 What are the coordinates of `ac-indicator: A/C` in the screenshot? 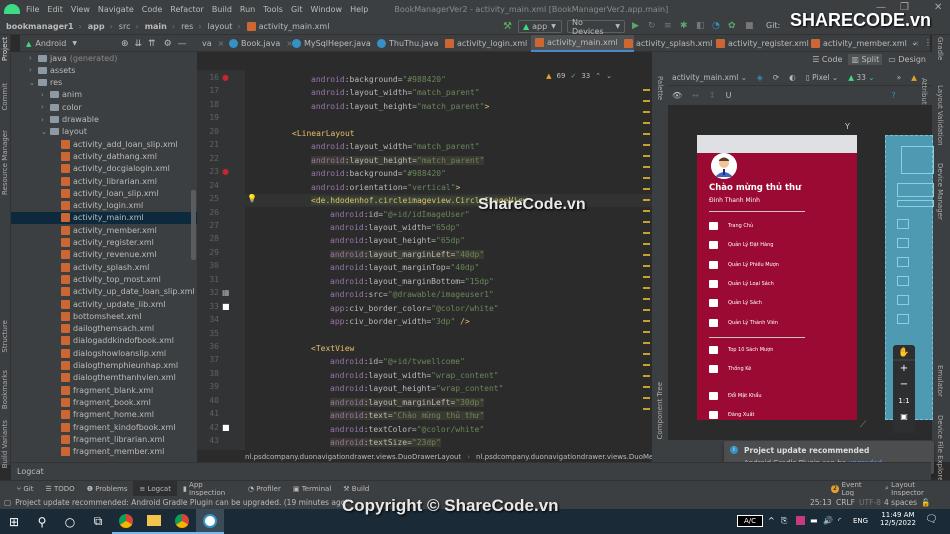 It's located at (750, 521).